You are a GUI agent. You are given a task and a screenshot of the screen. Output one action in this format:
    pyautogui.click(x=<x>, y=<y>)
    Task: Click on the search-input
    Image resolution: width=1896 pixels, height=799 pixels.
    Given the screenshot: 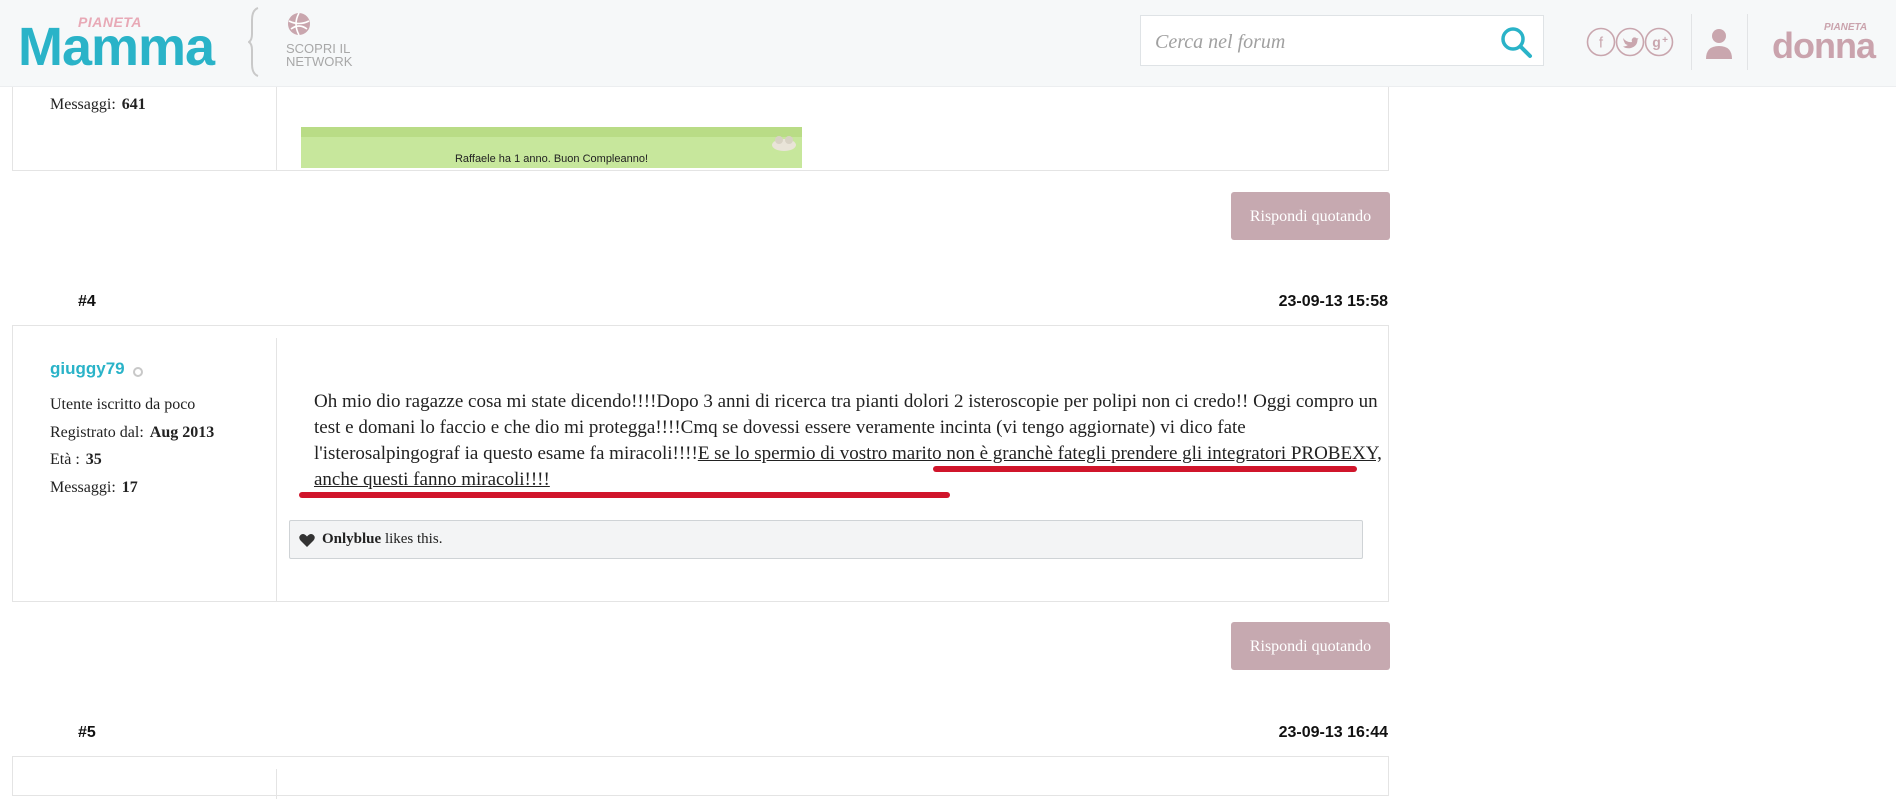 What is the action you would take?
    pyautogui.click(x=1320, y=42)
    